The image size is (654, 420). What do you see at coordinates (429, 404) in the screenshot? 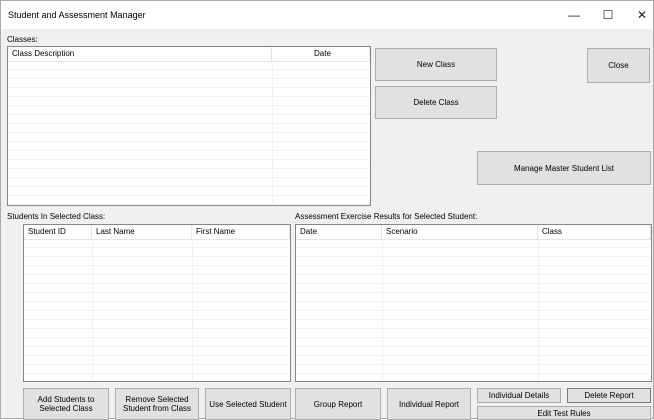
I see `individual-report-button: Individual Report` at bounding box center [429, 404].